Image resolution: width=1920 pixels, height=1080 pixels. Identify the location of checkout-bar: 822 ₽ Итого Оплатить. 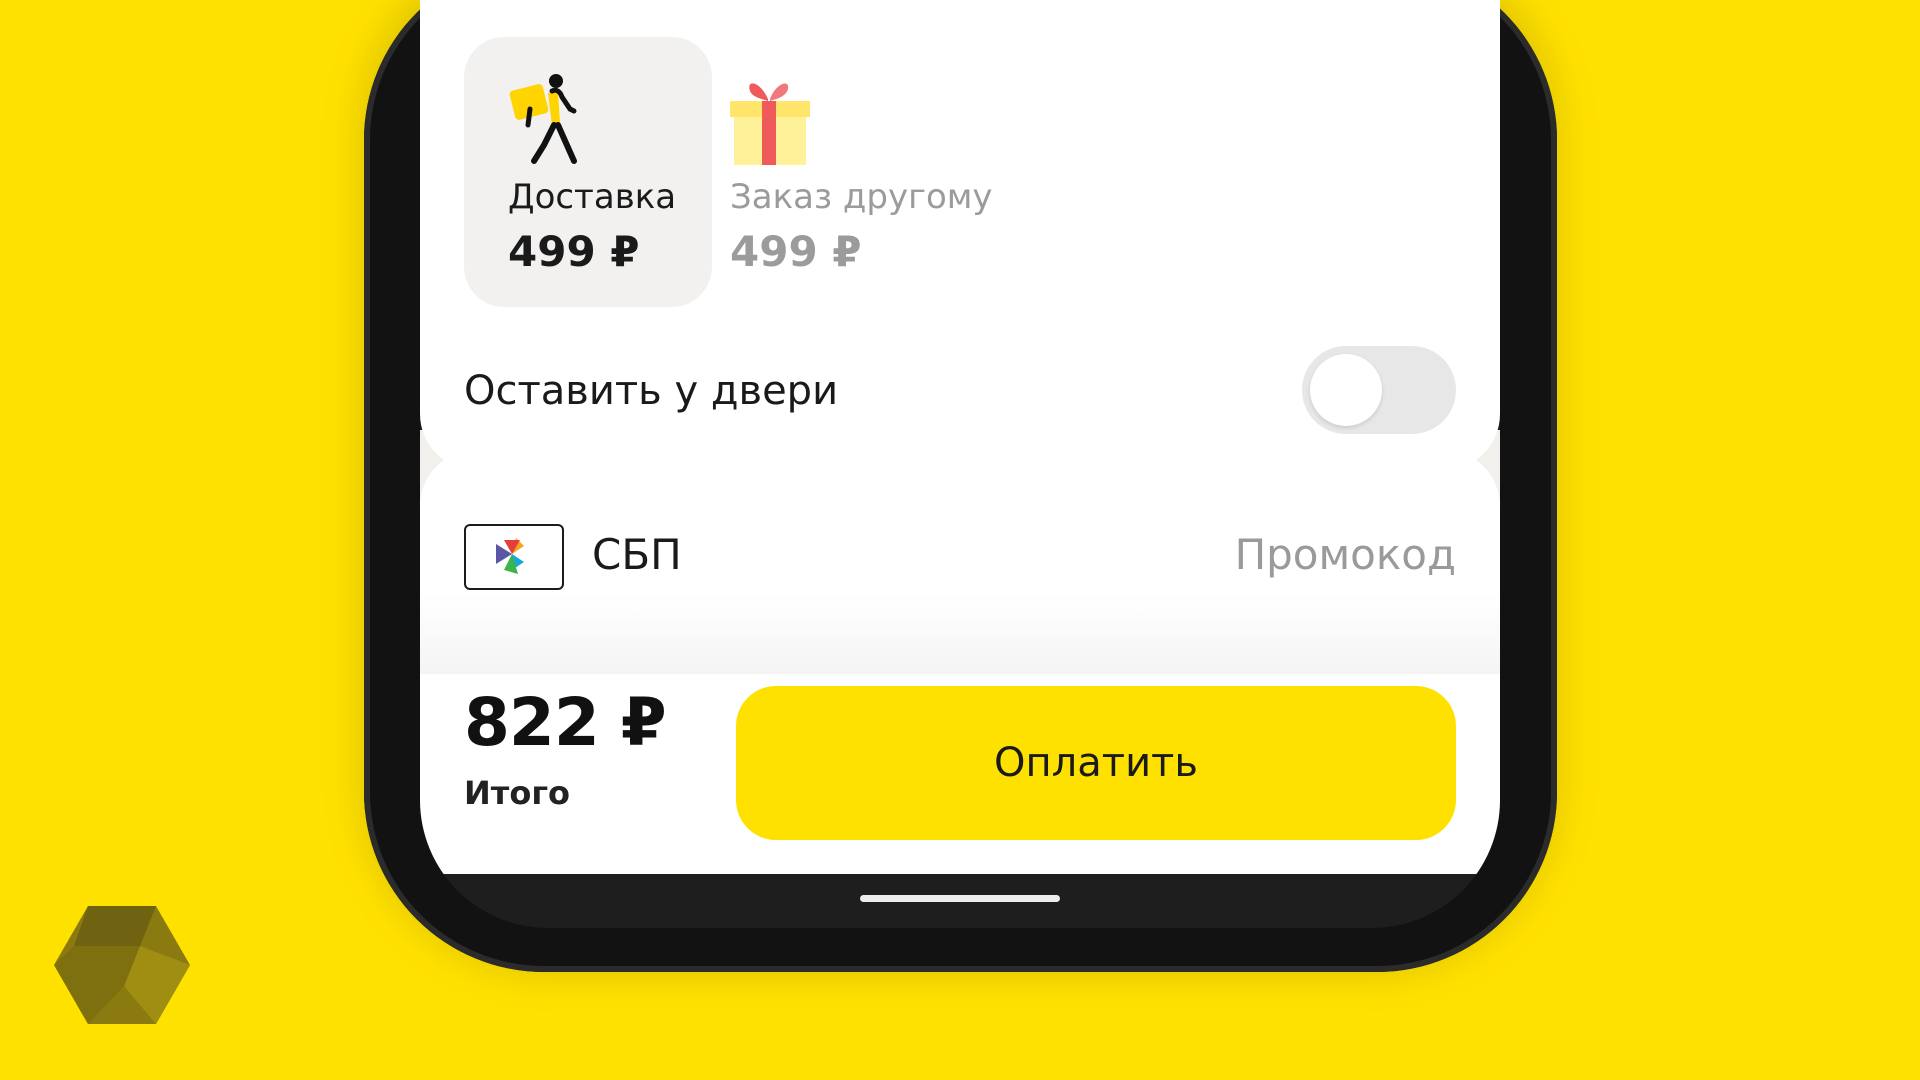
(960, 774).